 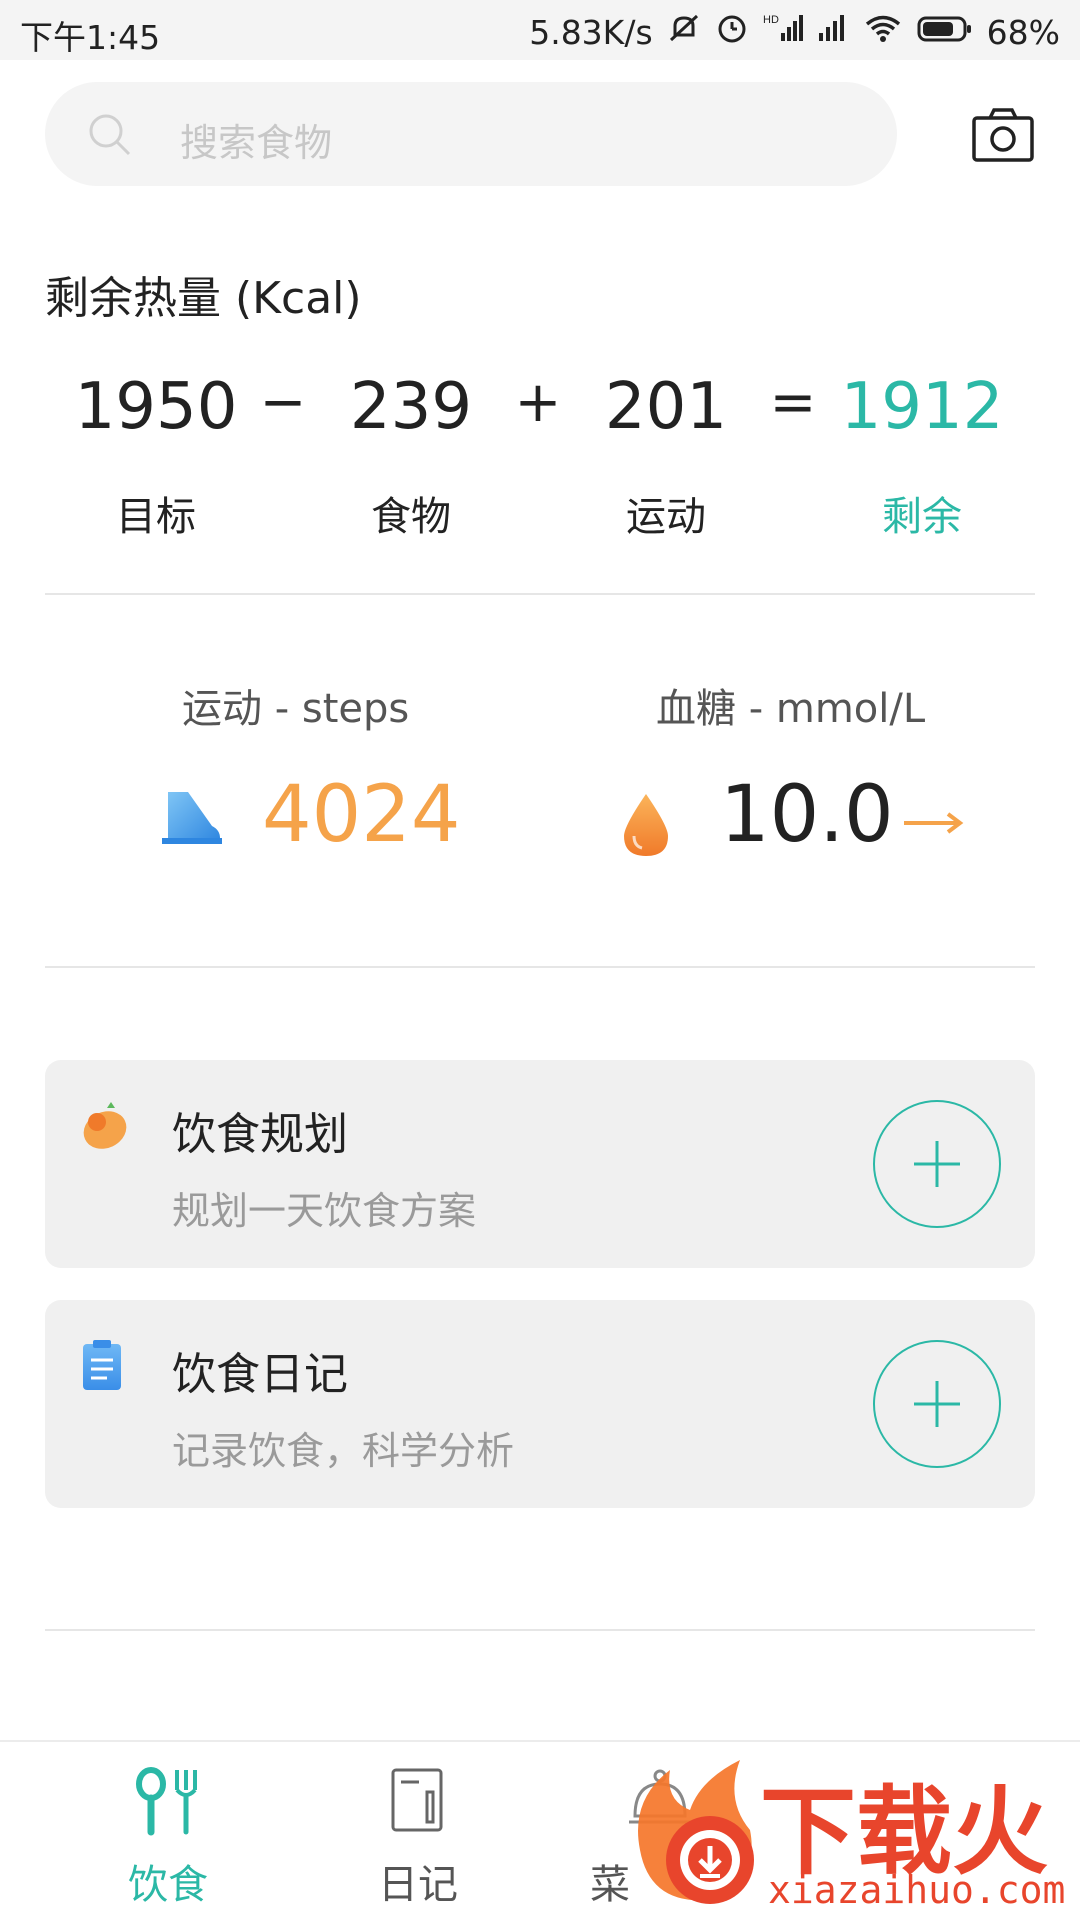 What do you see at coordinates (855, 1830) in the screenshot?
I see `watermark: 下载火 xiazaihuo.com` at bounding box center [855, 1830].